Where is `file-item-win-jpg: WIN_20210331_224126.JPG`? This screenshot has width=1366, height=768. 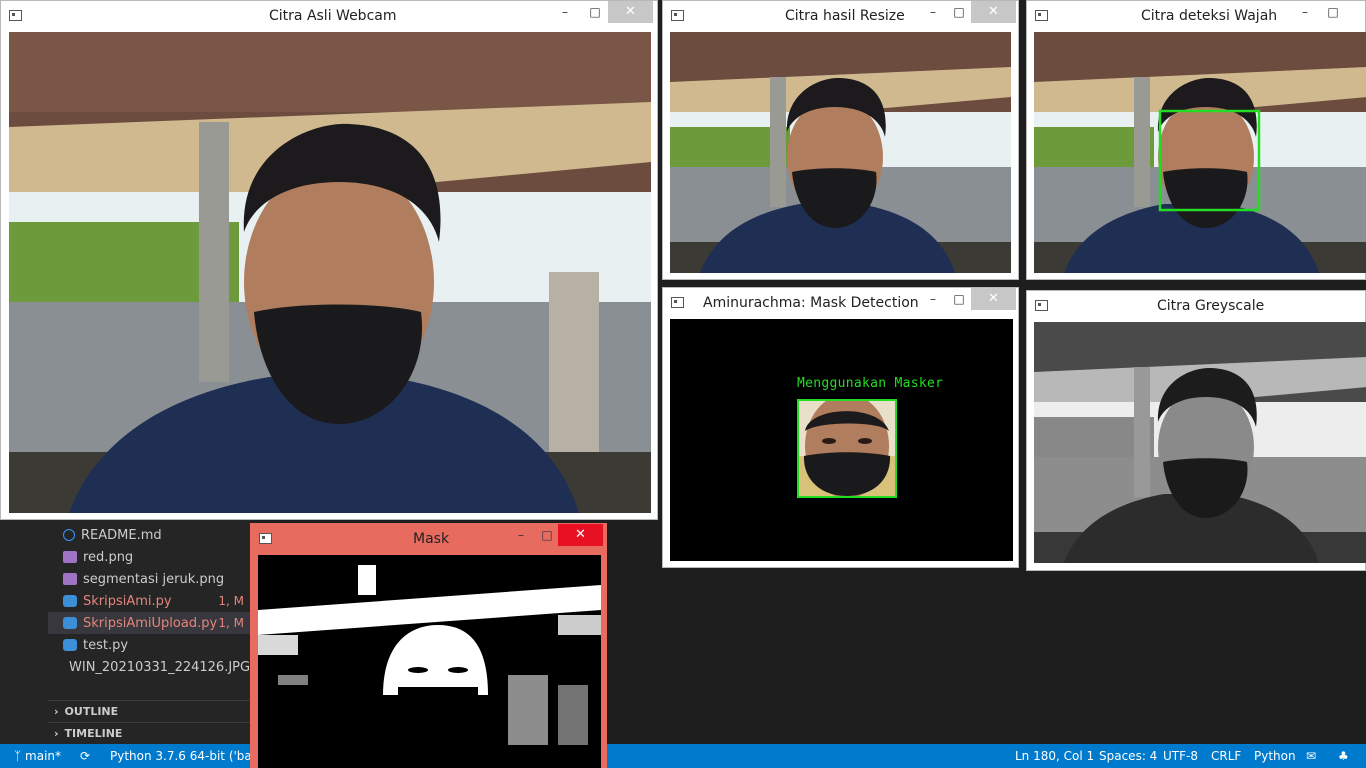
file-item-win-jpg: WIN_20210331_224126.JPG is located at coordinates (149, 667).